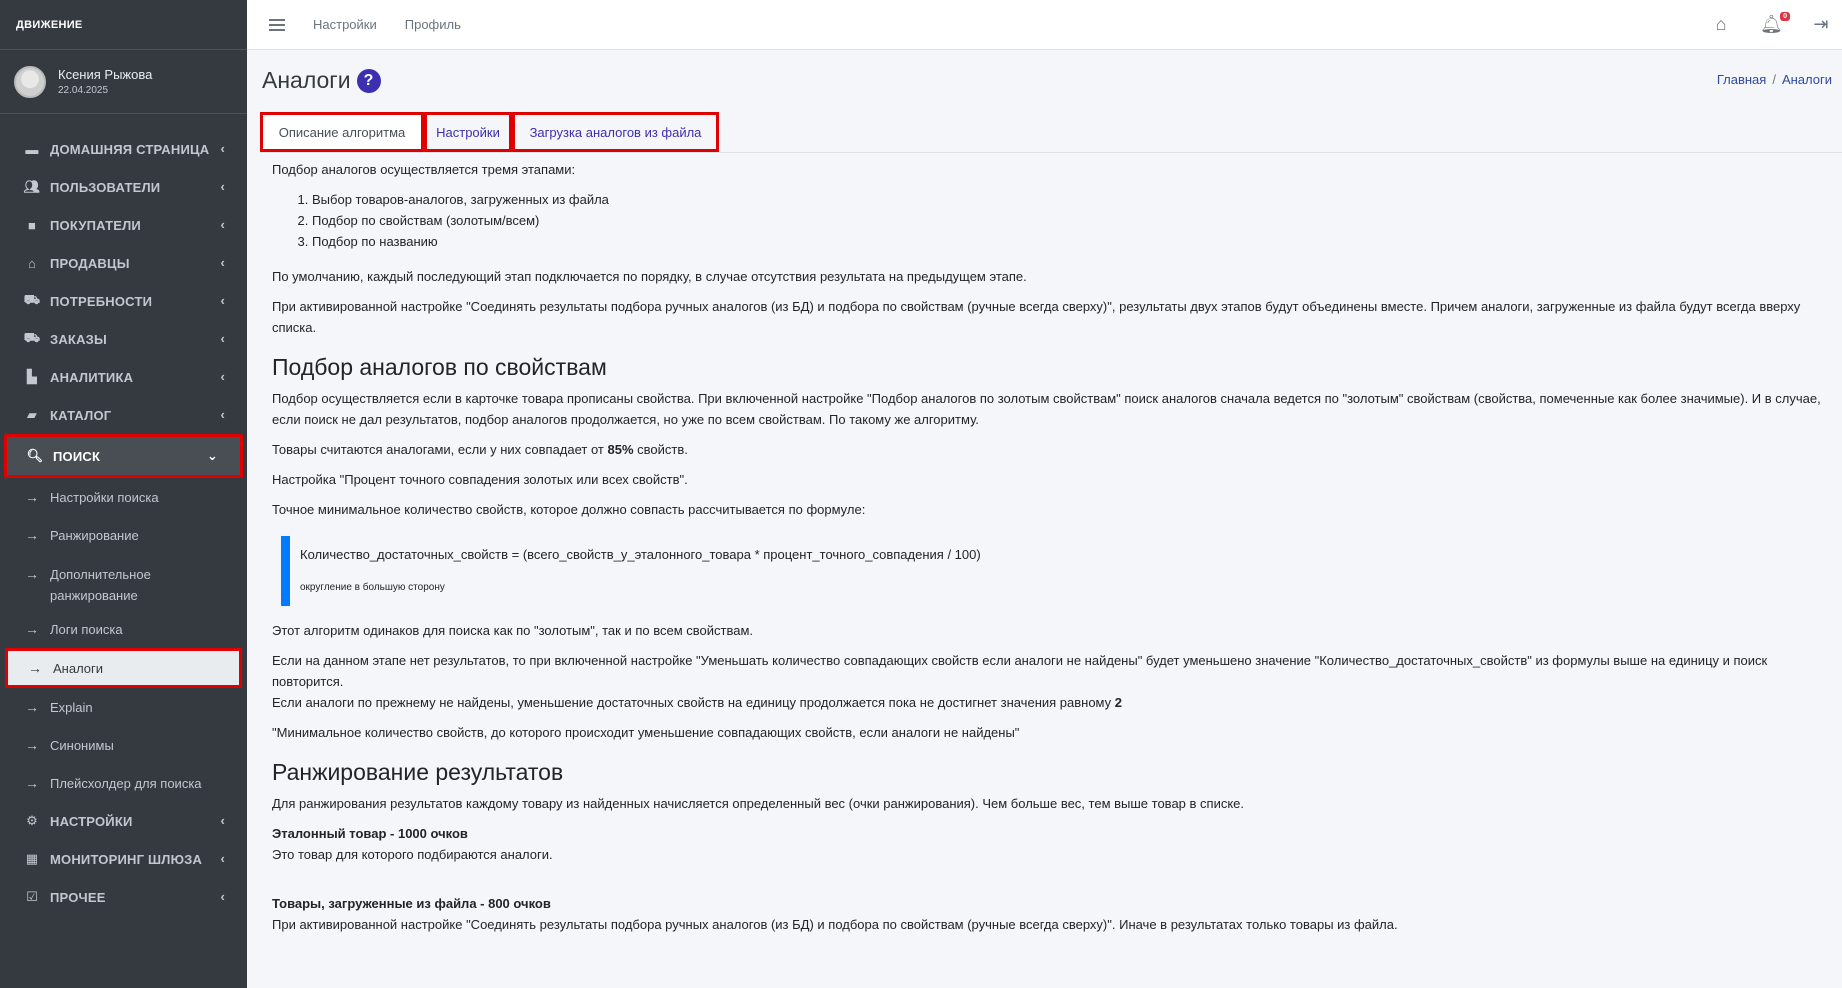  I want to click on sidebar-item-orders: ⛟ ЗАКАЗЫ ‹, so click(123, 339).